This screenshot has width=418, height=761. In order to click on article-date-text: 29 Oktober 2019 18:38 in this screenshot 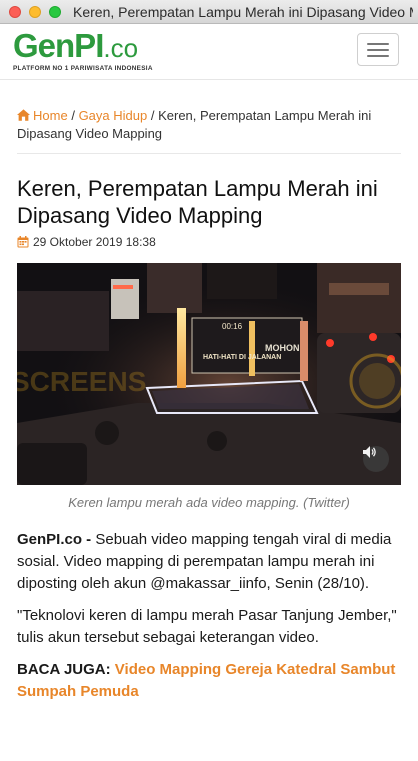, I will do `click(94, 242)`.